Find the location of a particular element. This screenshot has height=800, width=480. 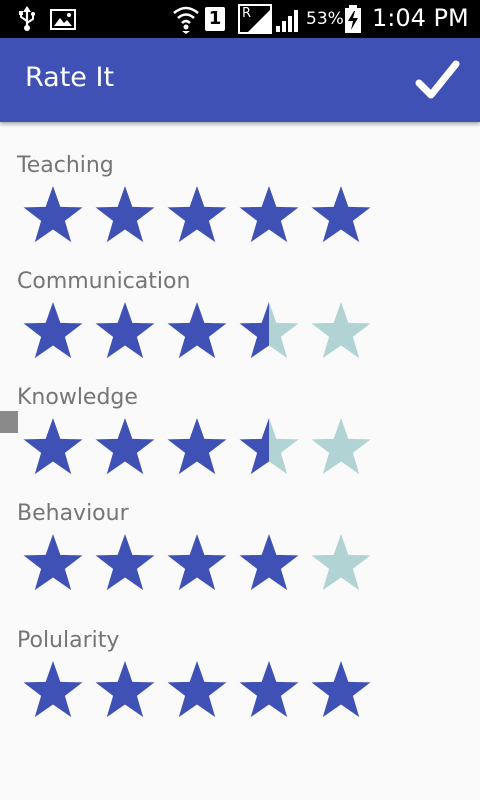

battery-charging-icon is located at coordinates (353, 19).